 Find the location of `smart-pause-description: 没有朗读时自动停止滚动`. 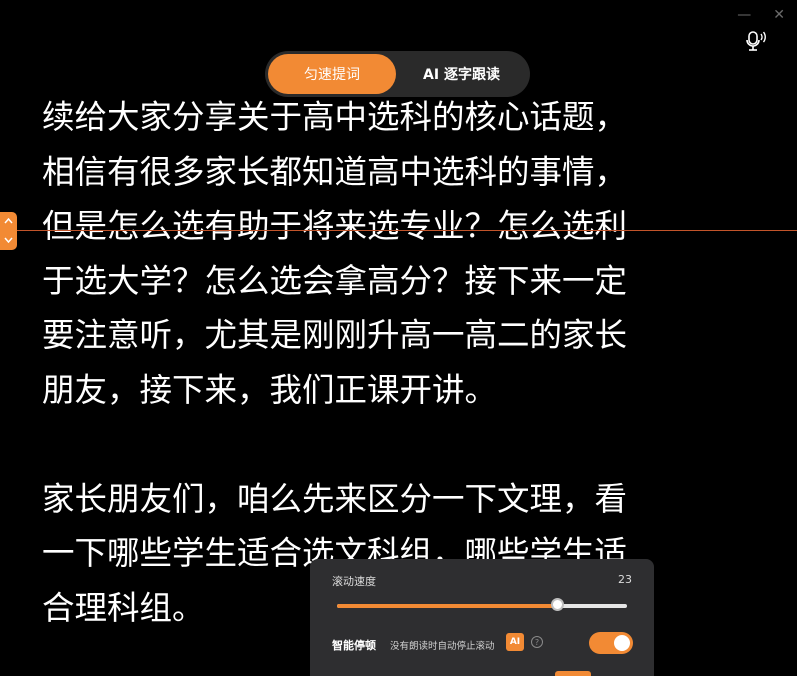

smart-pause-description: 没有朗读时自动停止滚动 is located at coordinates (442, 646).